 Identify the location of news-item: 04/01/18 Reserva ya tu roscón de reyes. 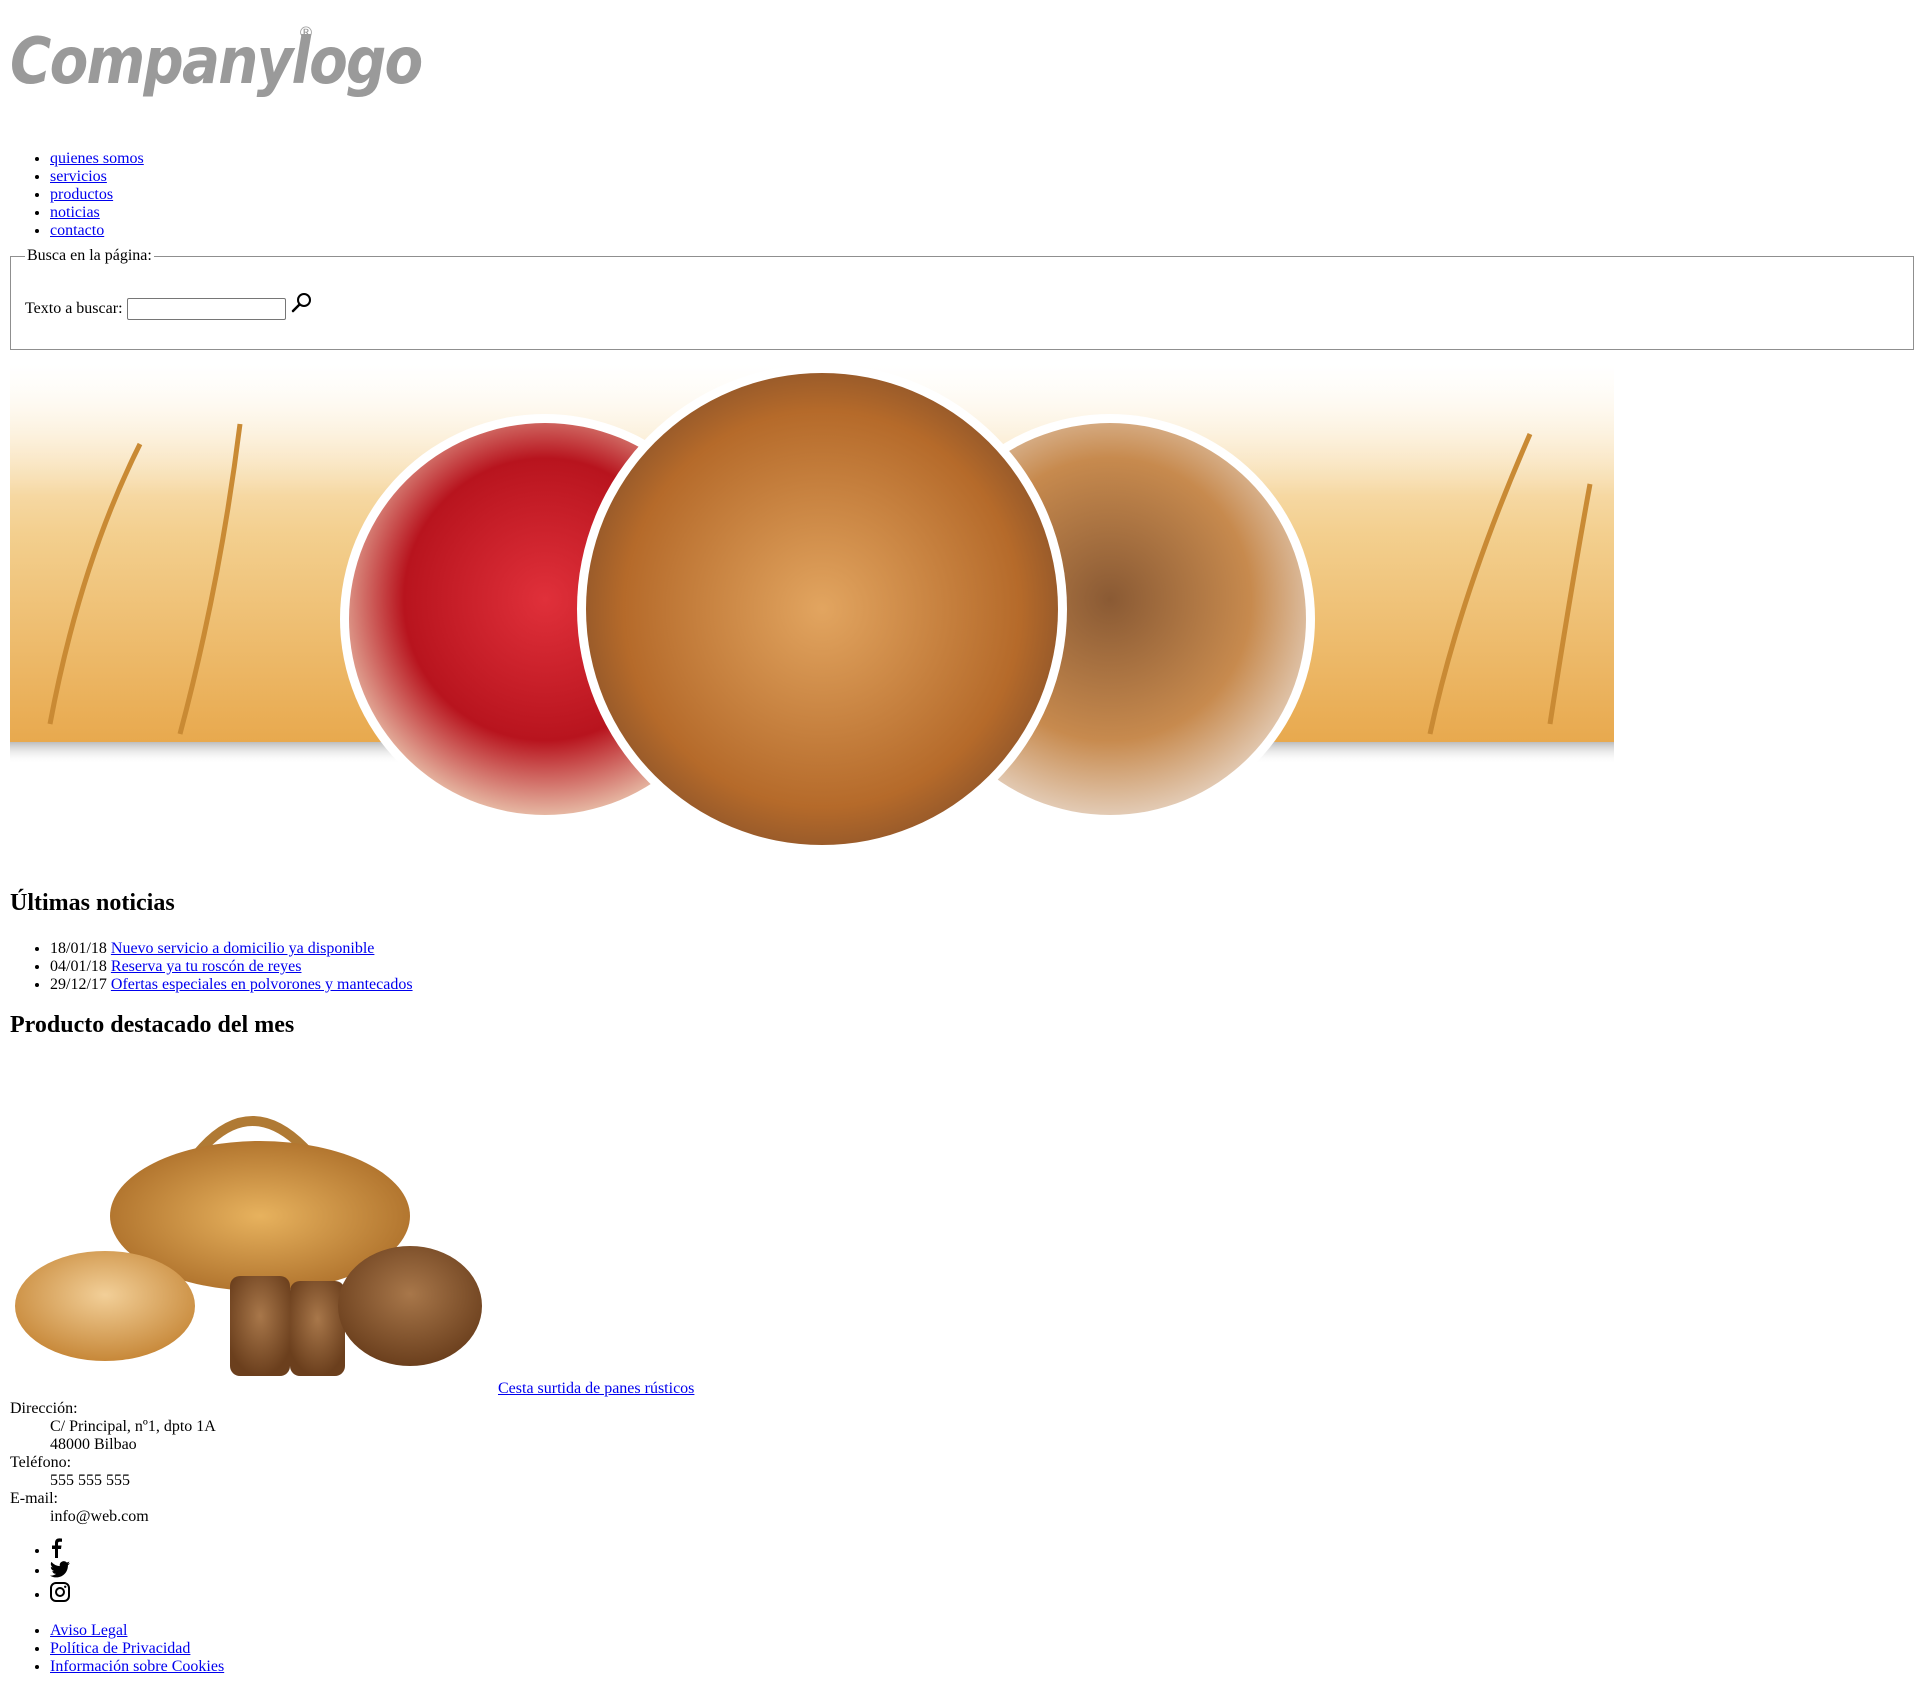
(231, 967).